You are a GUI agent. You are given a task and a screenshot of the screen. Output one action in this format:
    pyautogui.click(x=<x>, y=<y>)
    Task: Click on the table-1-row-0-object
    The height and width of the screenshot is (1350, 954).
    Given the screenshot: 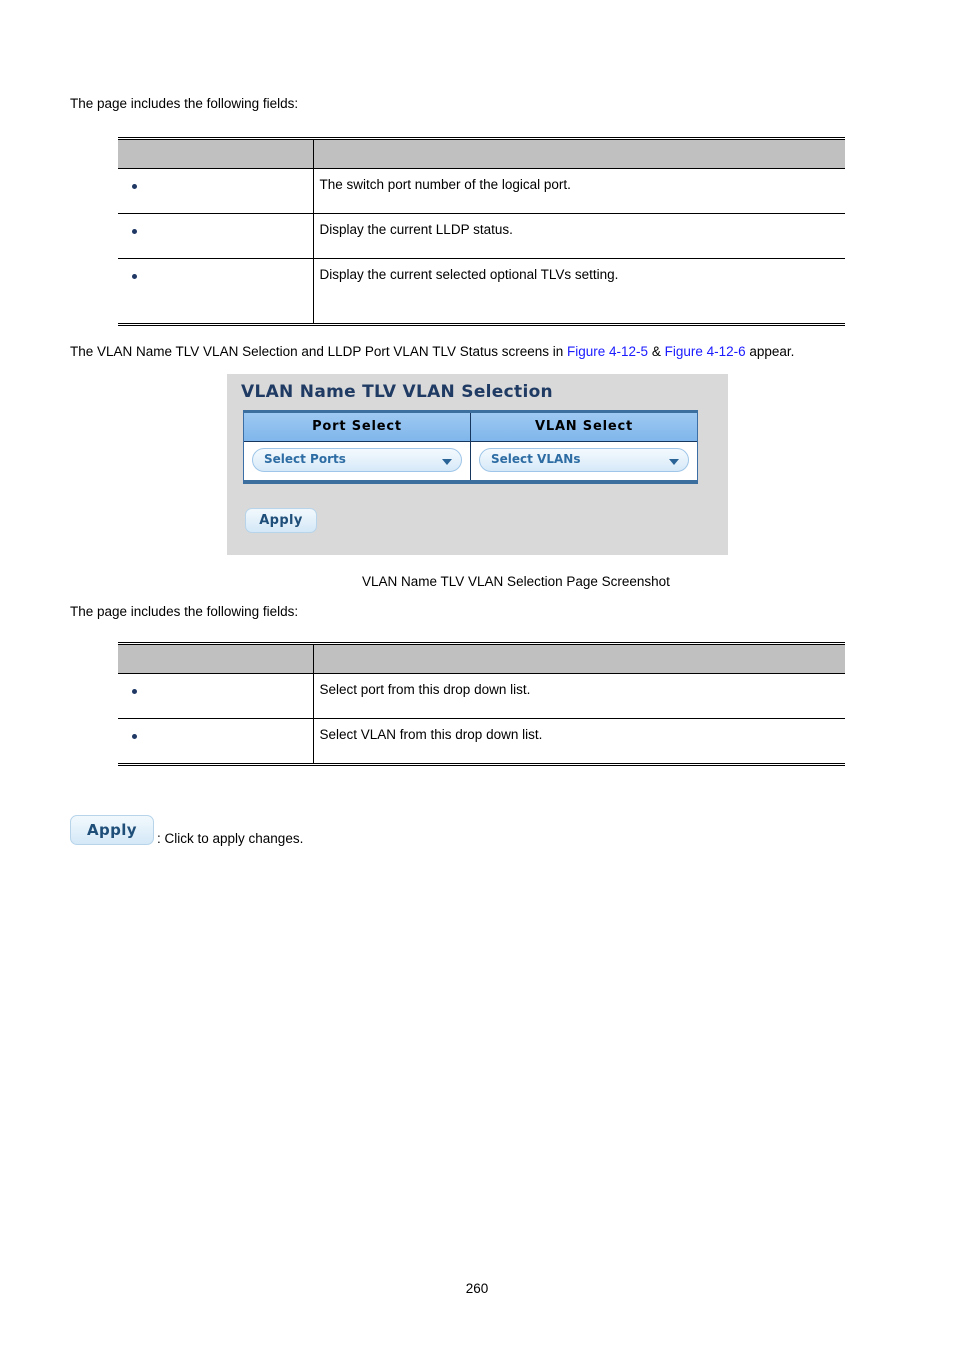 What is the action you would take?
    pyautogui.click(x=216, y=191)
    